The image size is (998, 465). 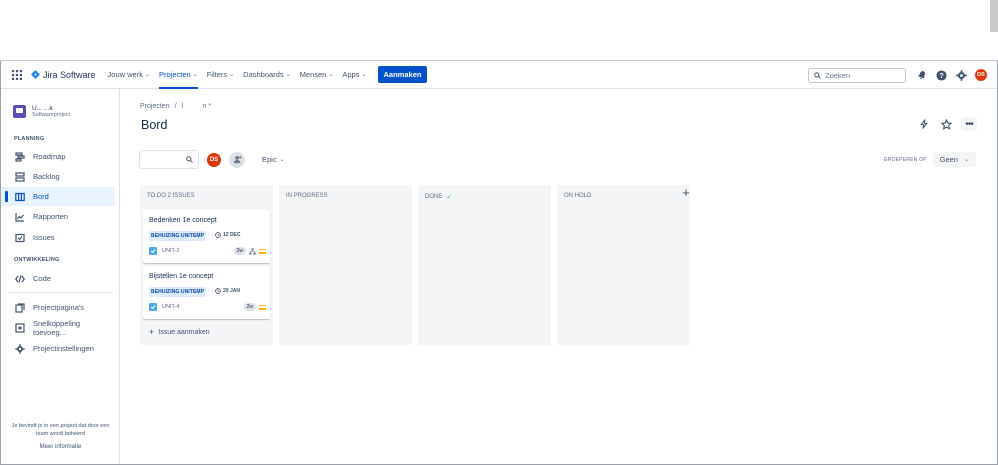 What do you see at coordinates (41, 111) in the screenshot?
I see `project-header: U... ...k Softwareproject` at bounding box center [41, 111].